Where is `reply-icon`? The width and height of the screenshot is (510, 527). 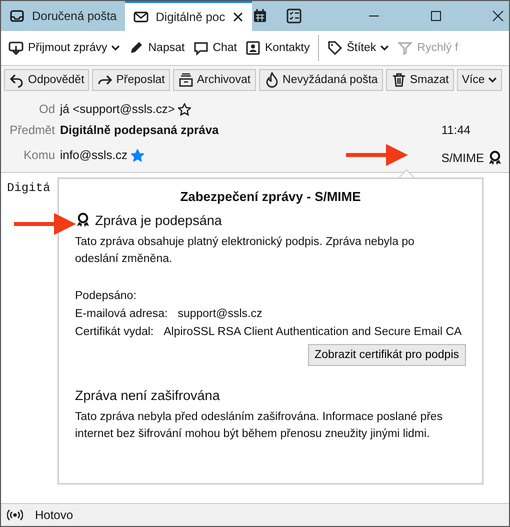 reply-icon is located at coordinates (17, 80).